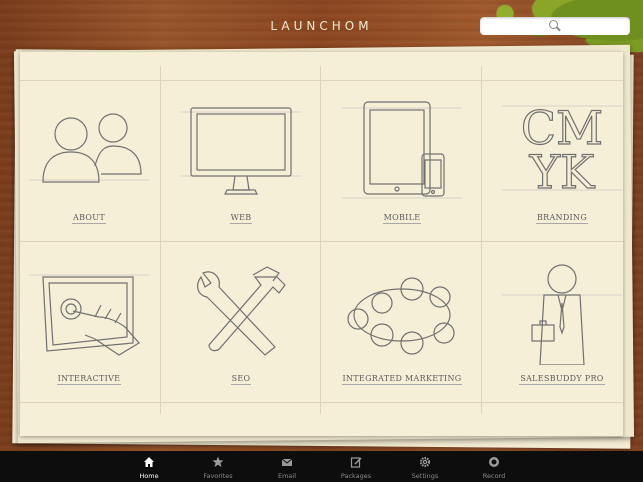  I want to click on tab-label: Packages, so click(356, 476).